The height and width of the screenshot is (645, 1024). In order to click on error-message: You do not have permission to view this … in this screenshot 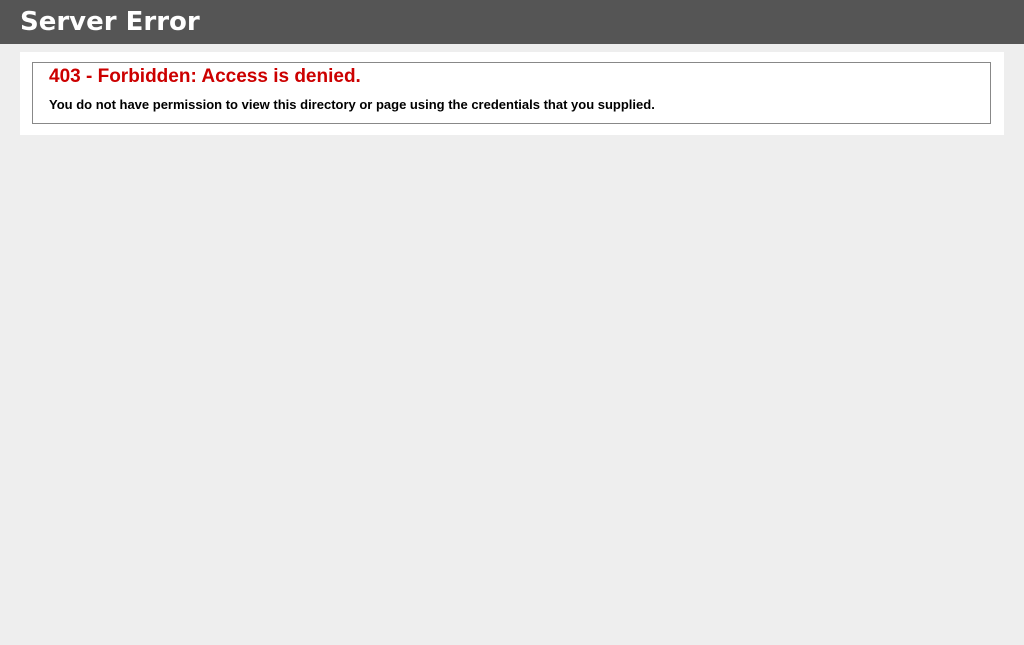, I will do `click(352, 104)`.